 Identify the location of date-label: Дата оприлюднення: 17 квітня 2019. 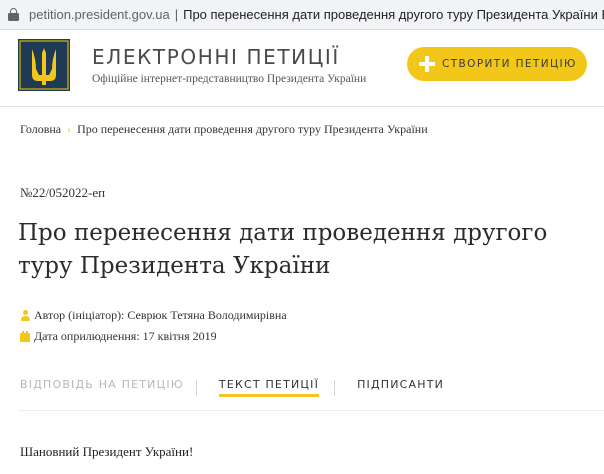
(125, 336).